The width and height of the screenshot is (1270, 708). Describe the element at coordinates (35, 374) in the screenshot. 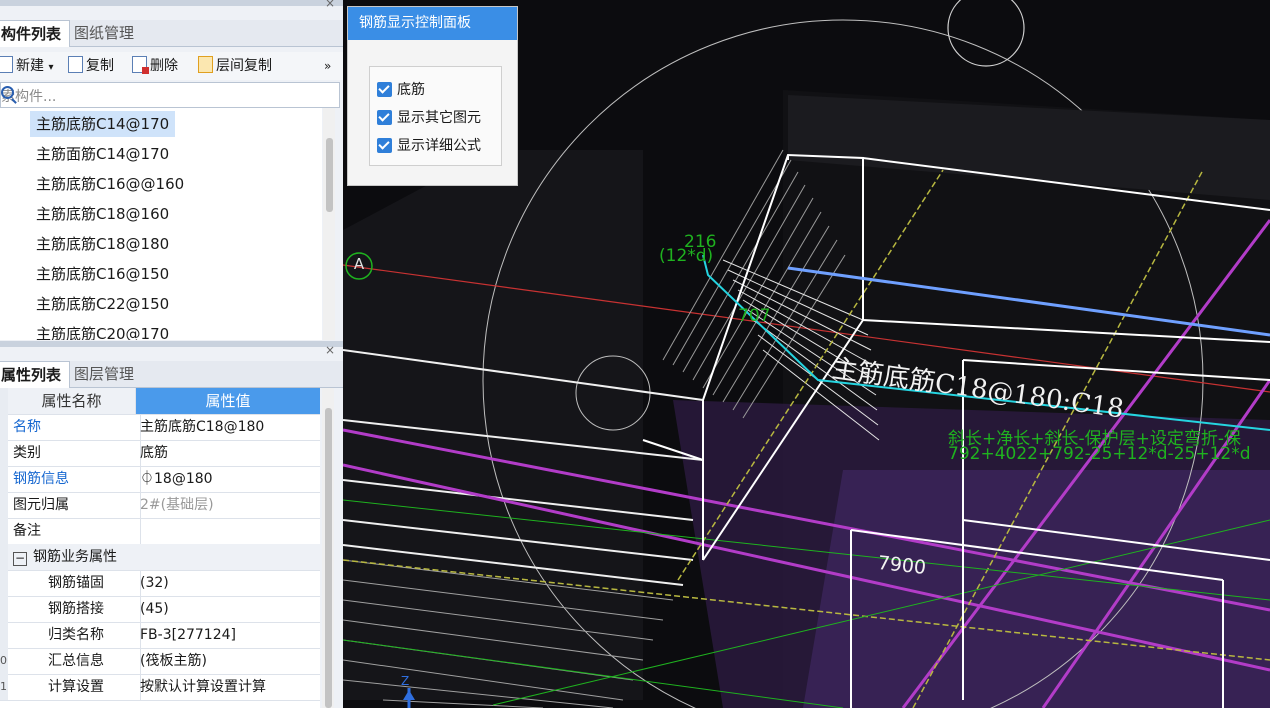

I see `tab-property-list: 属性列表` at that location.